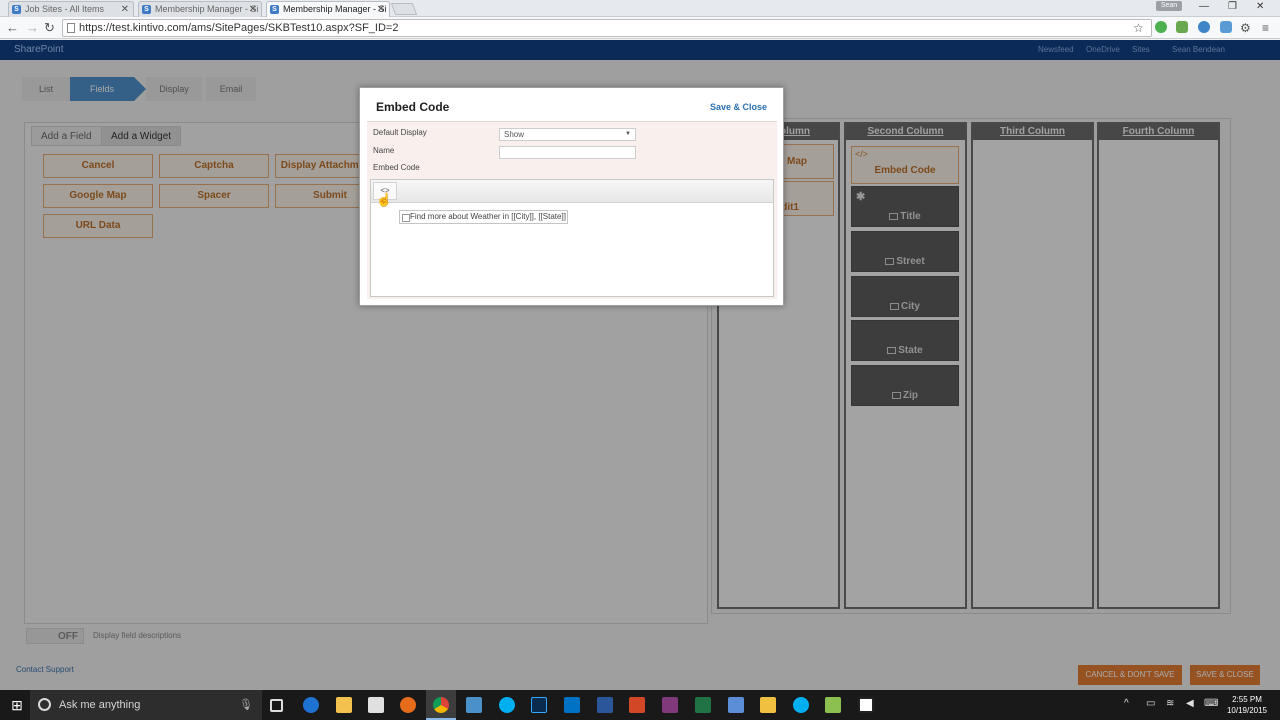  What do you see at coordinates (1204, 6) in the screenshot?
I see `minimize-icon: —` at bounding box center [1204, 6].